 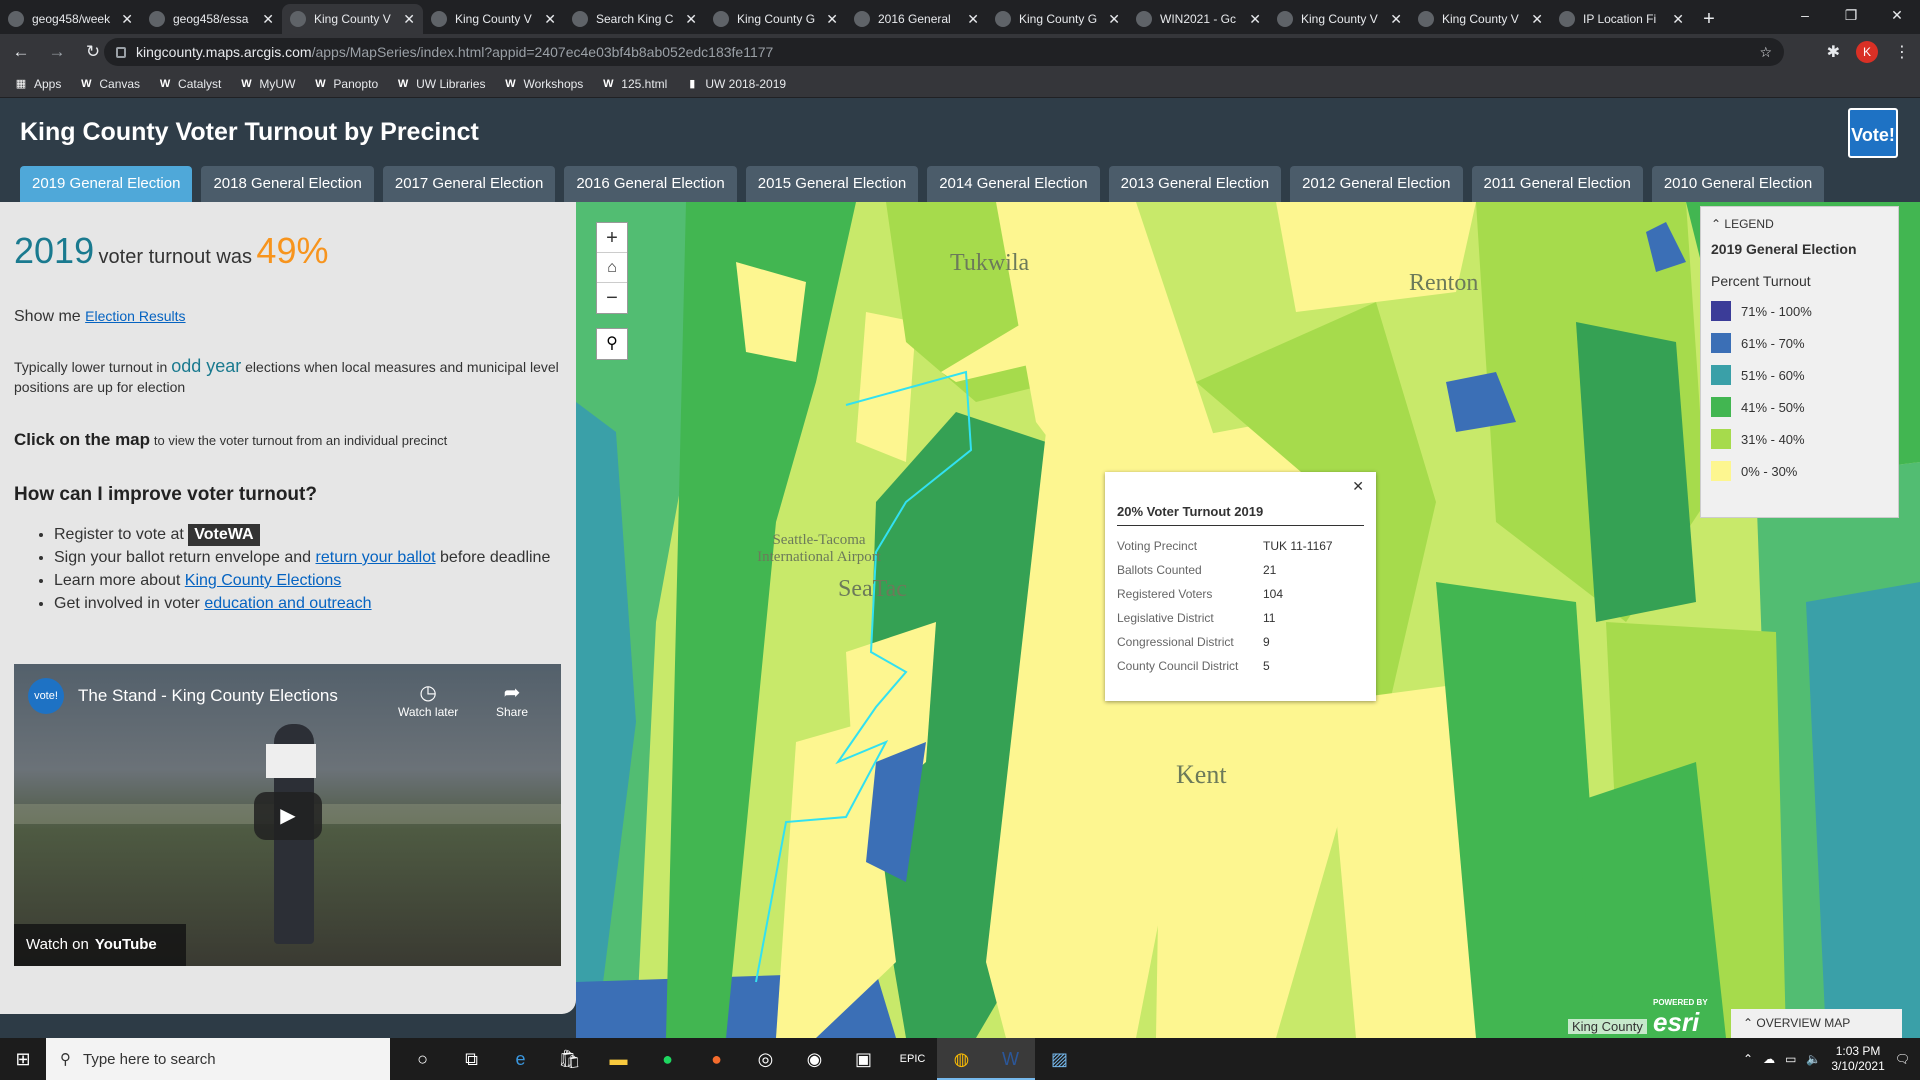 I want to click on tab-election-6: 2013 General Election, so click(x=1195, y=184).